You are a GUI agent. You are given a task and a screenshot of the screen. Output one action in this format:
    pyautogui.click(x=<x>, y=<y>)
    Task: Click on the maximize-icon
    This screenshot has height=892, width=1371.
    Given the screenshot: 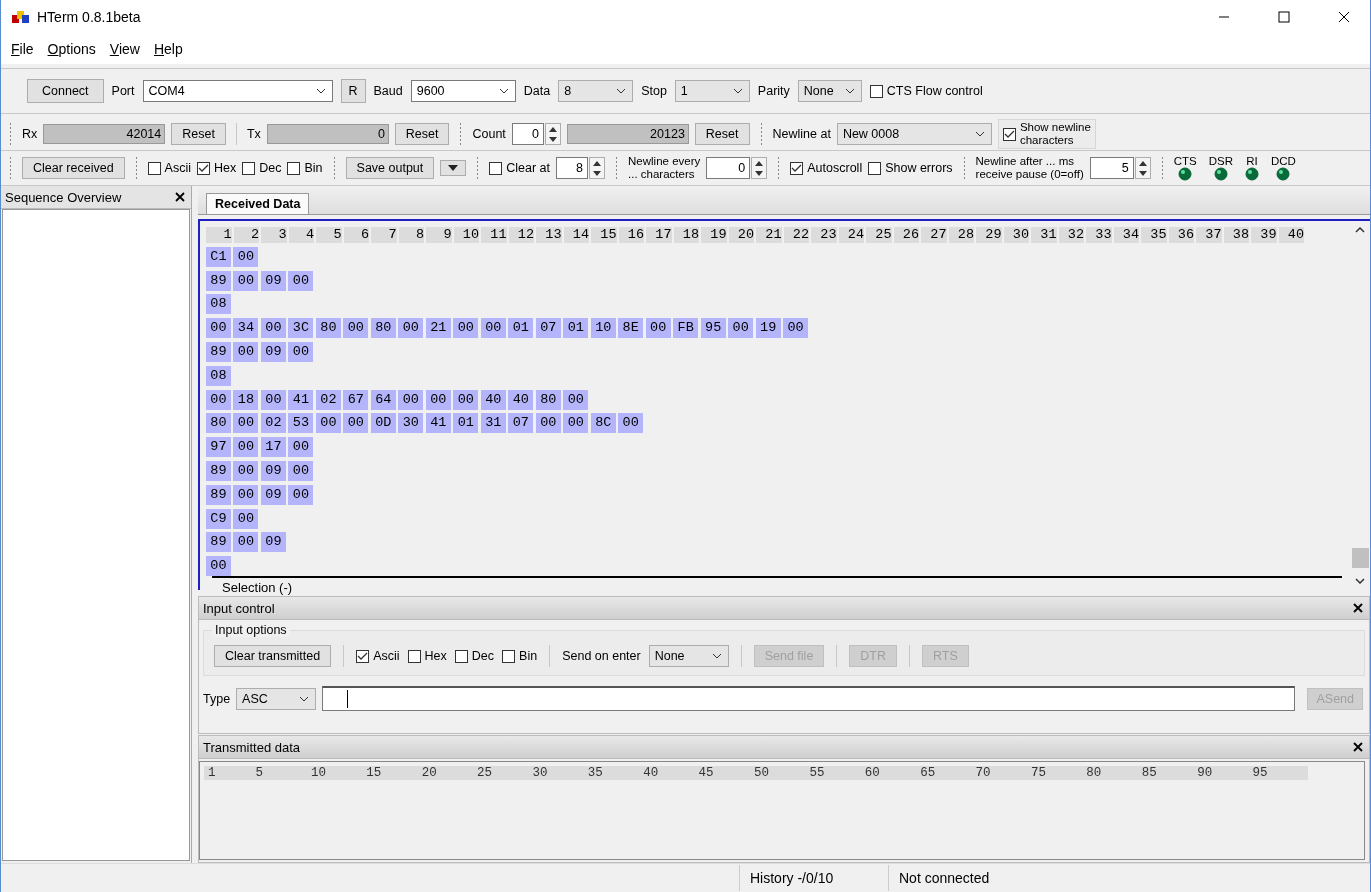 What is the action you would take?
    pyautogui.click(x=1284, y=17)
    